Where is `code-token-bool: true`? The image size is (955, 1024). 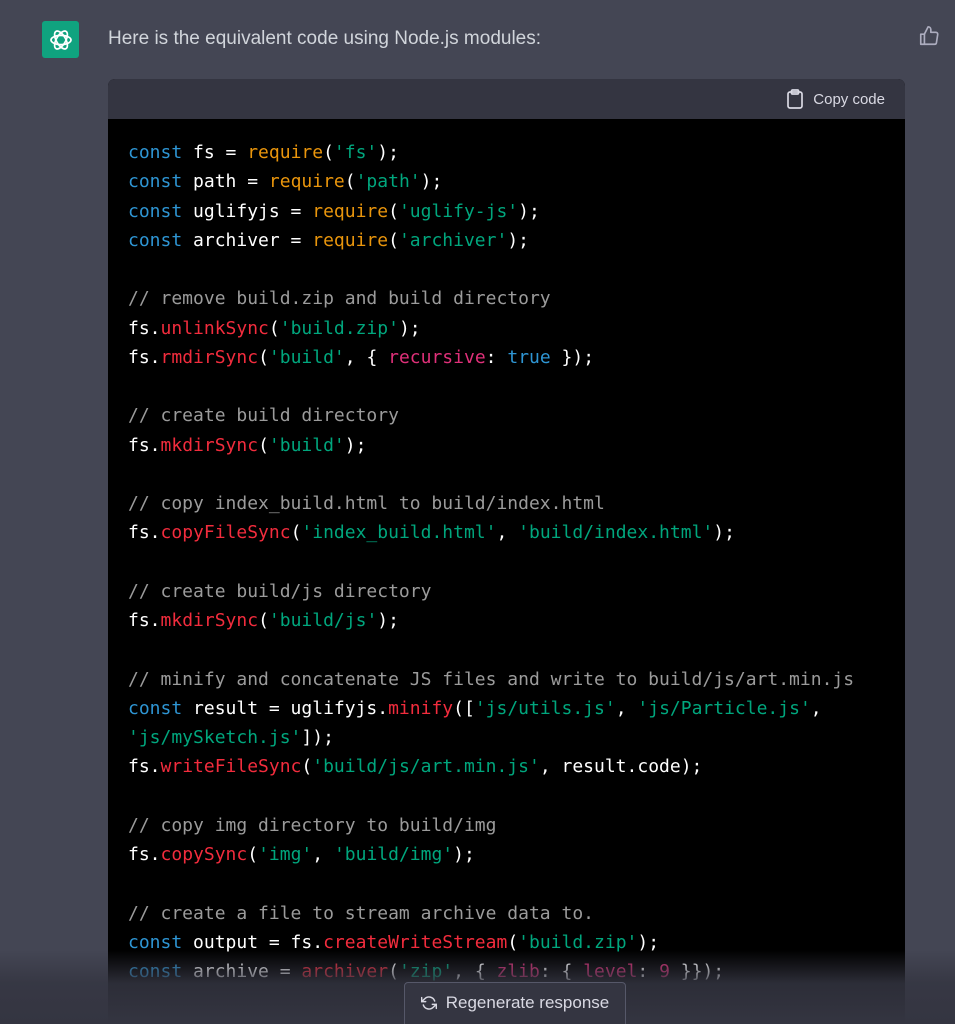 code-token-bool: true is located at coordinates (529, 357).